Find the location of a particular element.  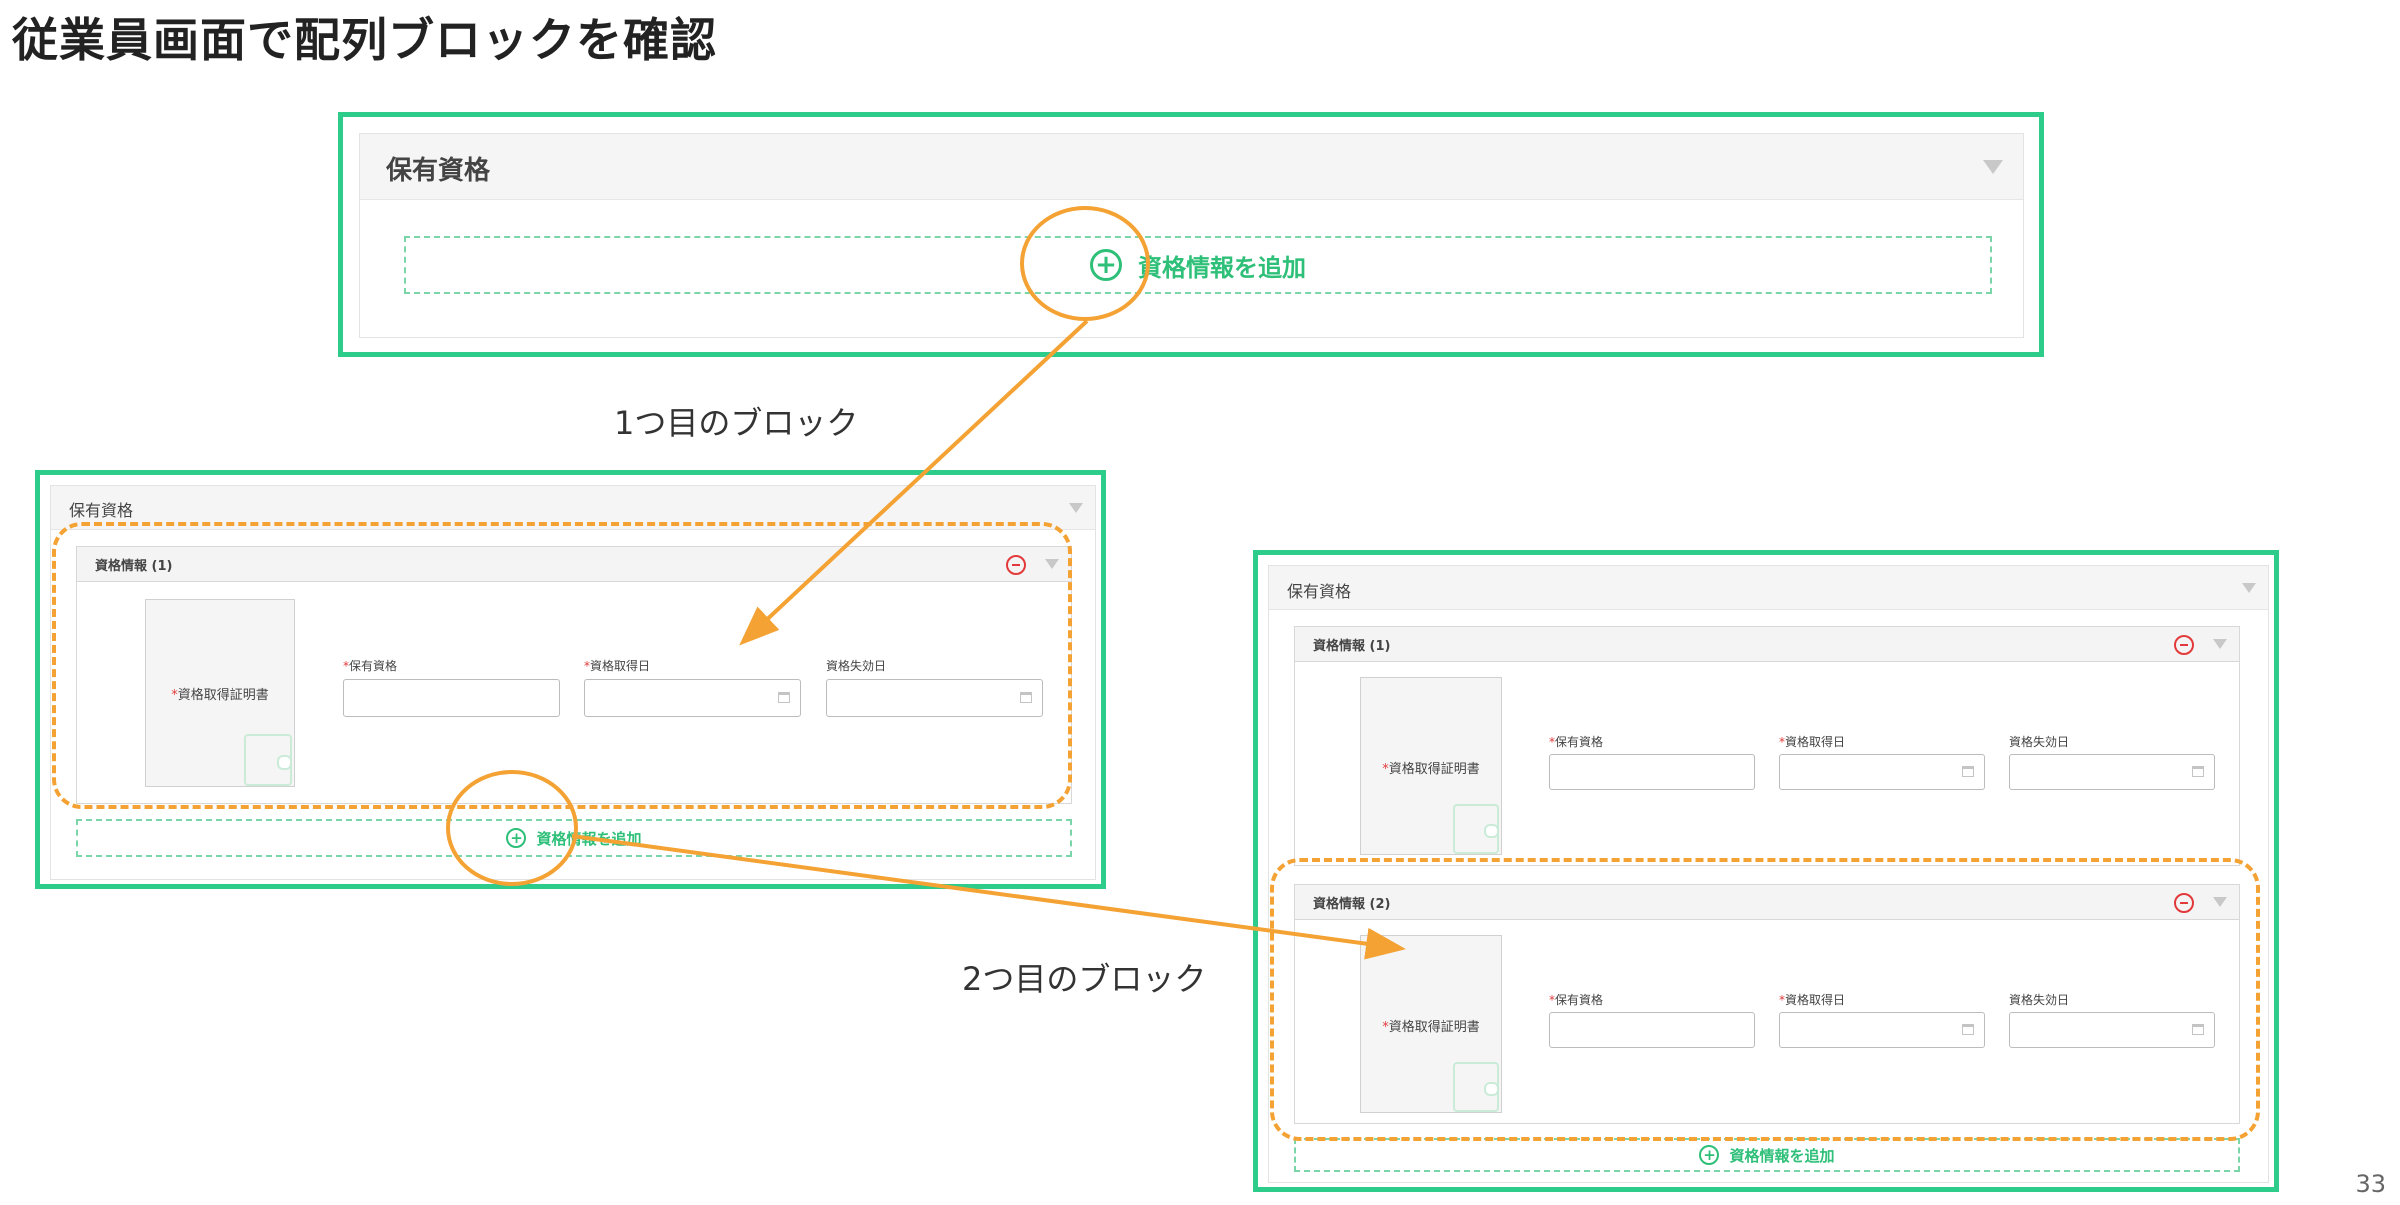

arrow-to-second-block is located at coordinates (988, 897).